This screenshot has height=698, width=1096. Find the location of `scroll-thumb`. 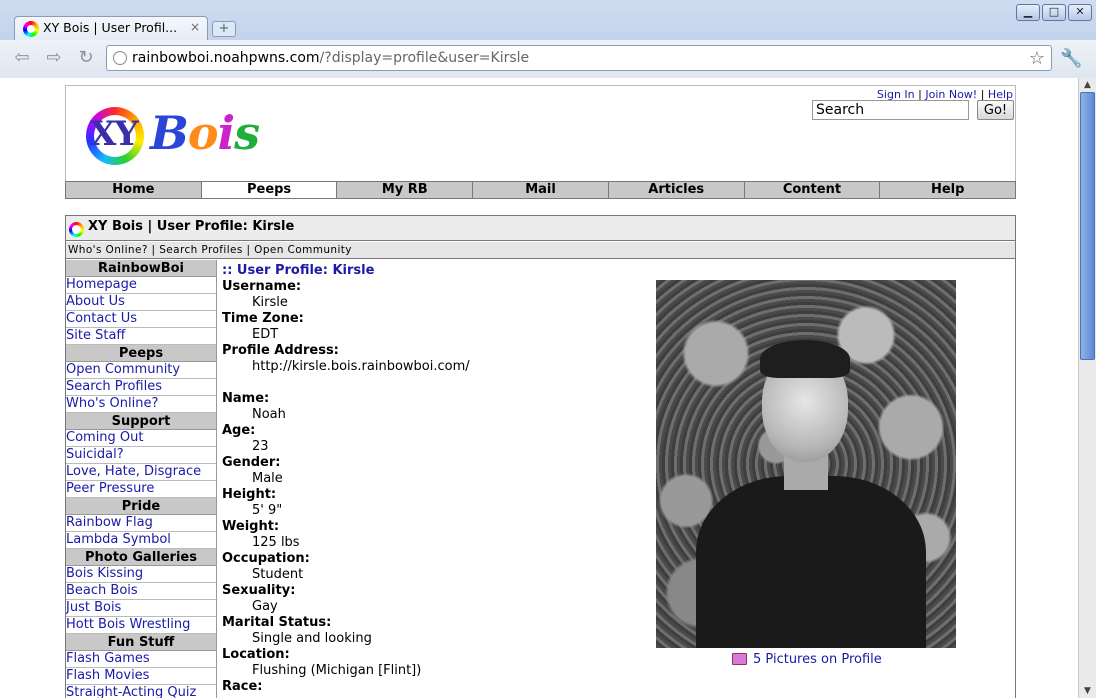

scroll-thumb is located at coordinates (1087, 226).